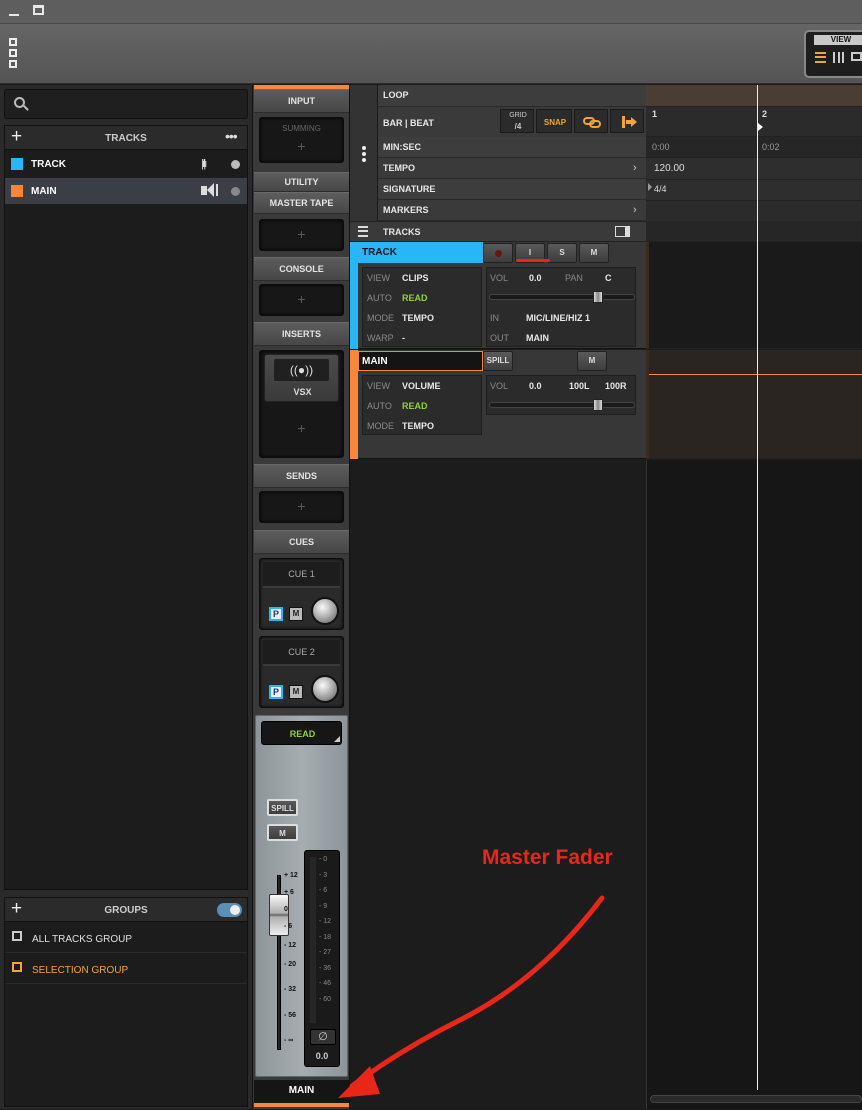 The image size is (862, 1110). Describe the element at coordinates (820, 57) in the screenshot. I see `list-view-icon` at that location.